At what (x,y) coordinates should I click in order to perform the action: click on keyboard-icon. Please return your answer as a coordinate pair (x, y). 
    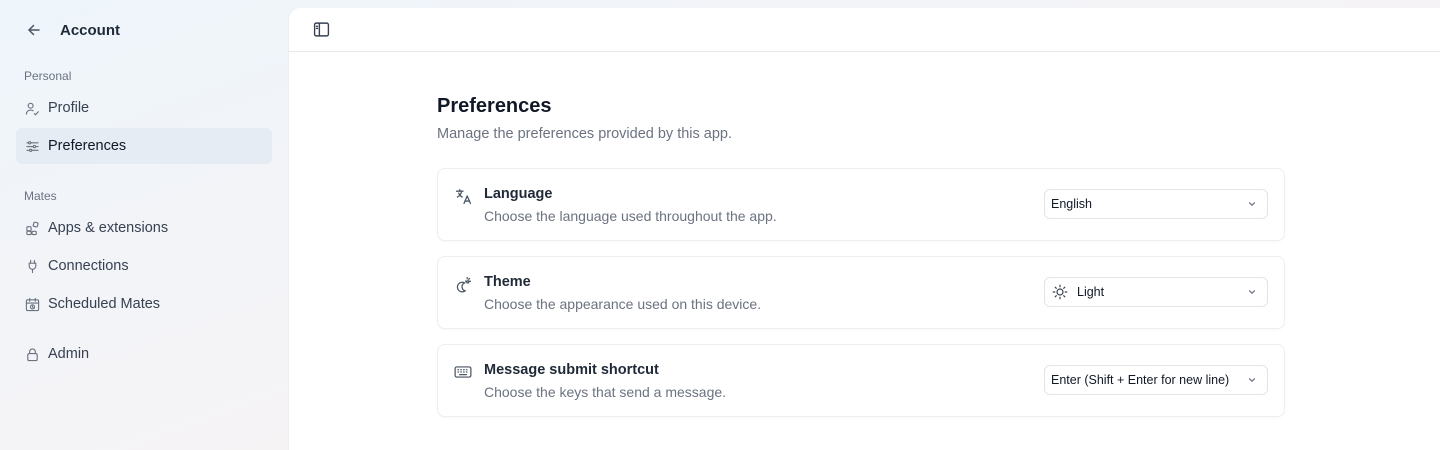
    Looking at the image, I should click on (463, 372).